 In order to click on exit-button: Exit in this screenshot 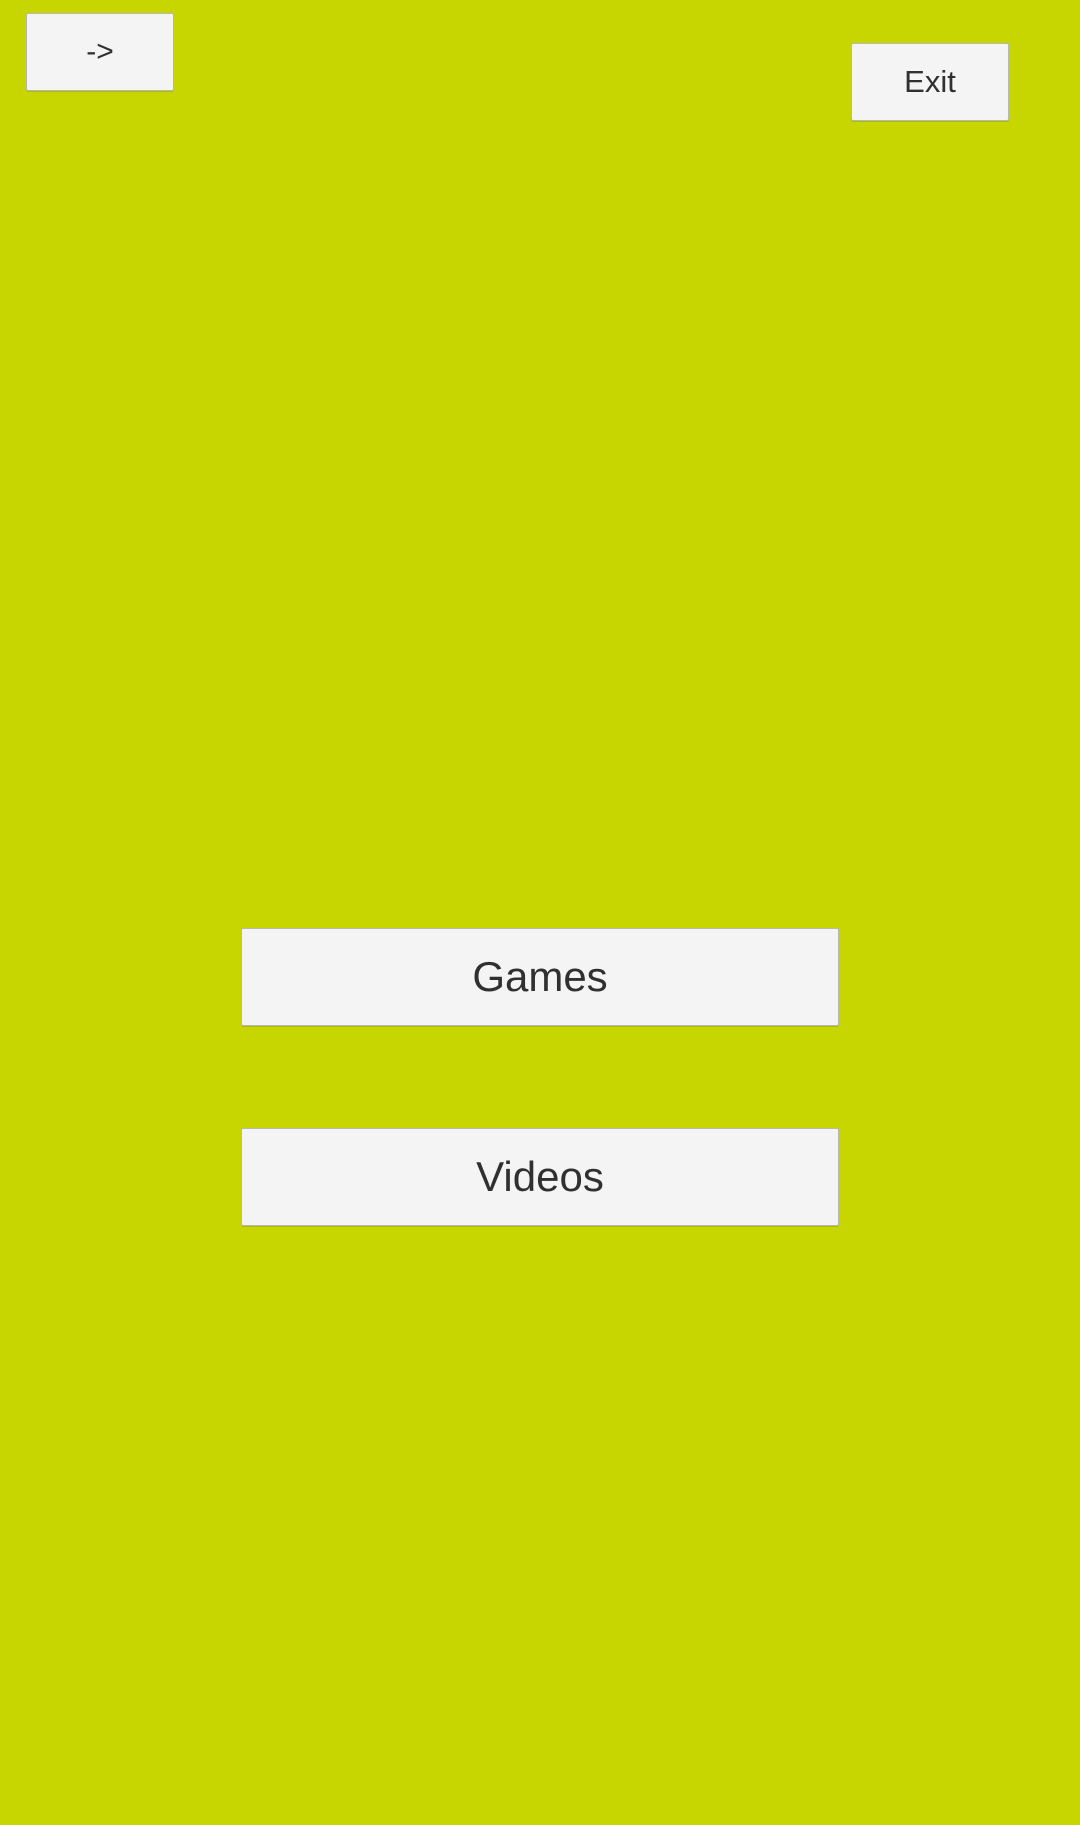, I will do `click(930, 82)`.